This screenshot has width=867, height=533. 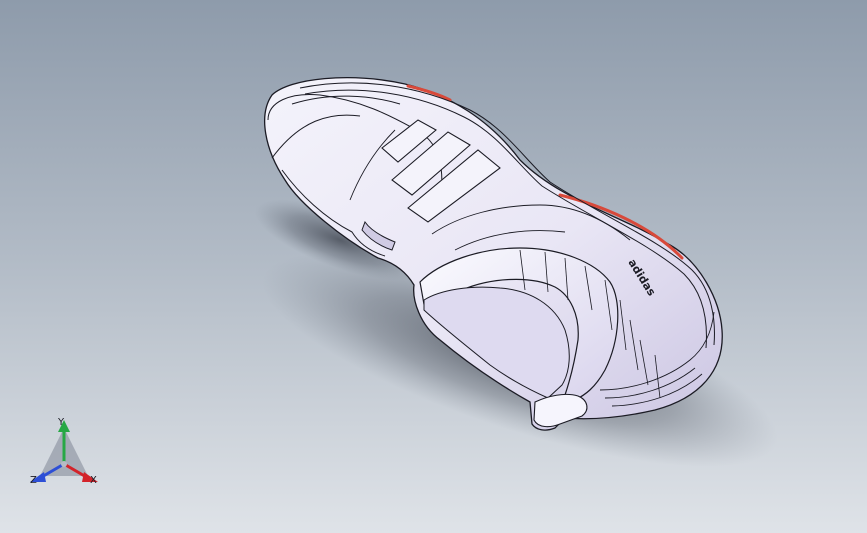 What do you see at coordinates (64, 455) in the screenshot?
I see `view-orientation-triad: Y X Z` at bounding box center [64, 455].